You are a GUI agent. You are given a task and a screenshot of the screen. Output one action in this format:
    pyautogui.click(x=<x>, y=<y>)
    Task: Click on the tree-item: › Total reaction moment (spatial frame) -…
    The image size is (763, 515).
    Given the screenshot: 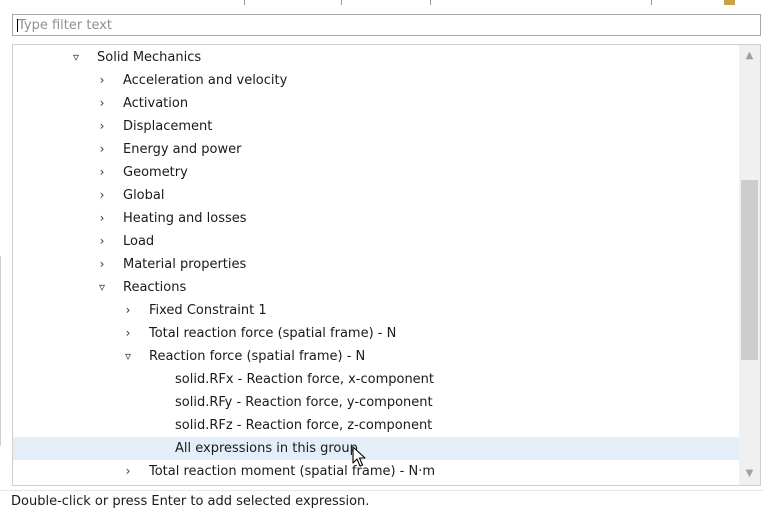 What is the action you would take?
    pyautogui.click(x=376, y=471)
    